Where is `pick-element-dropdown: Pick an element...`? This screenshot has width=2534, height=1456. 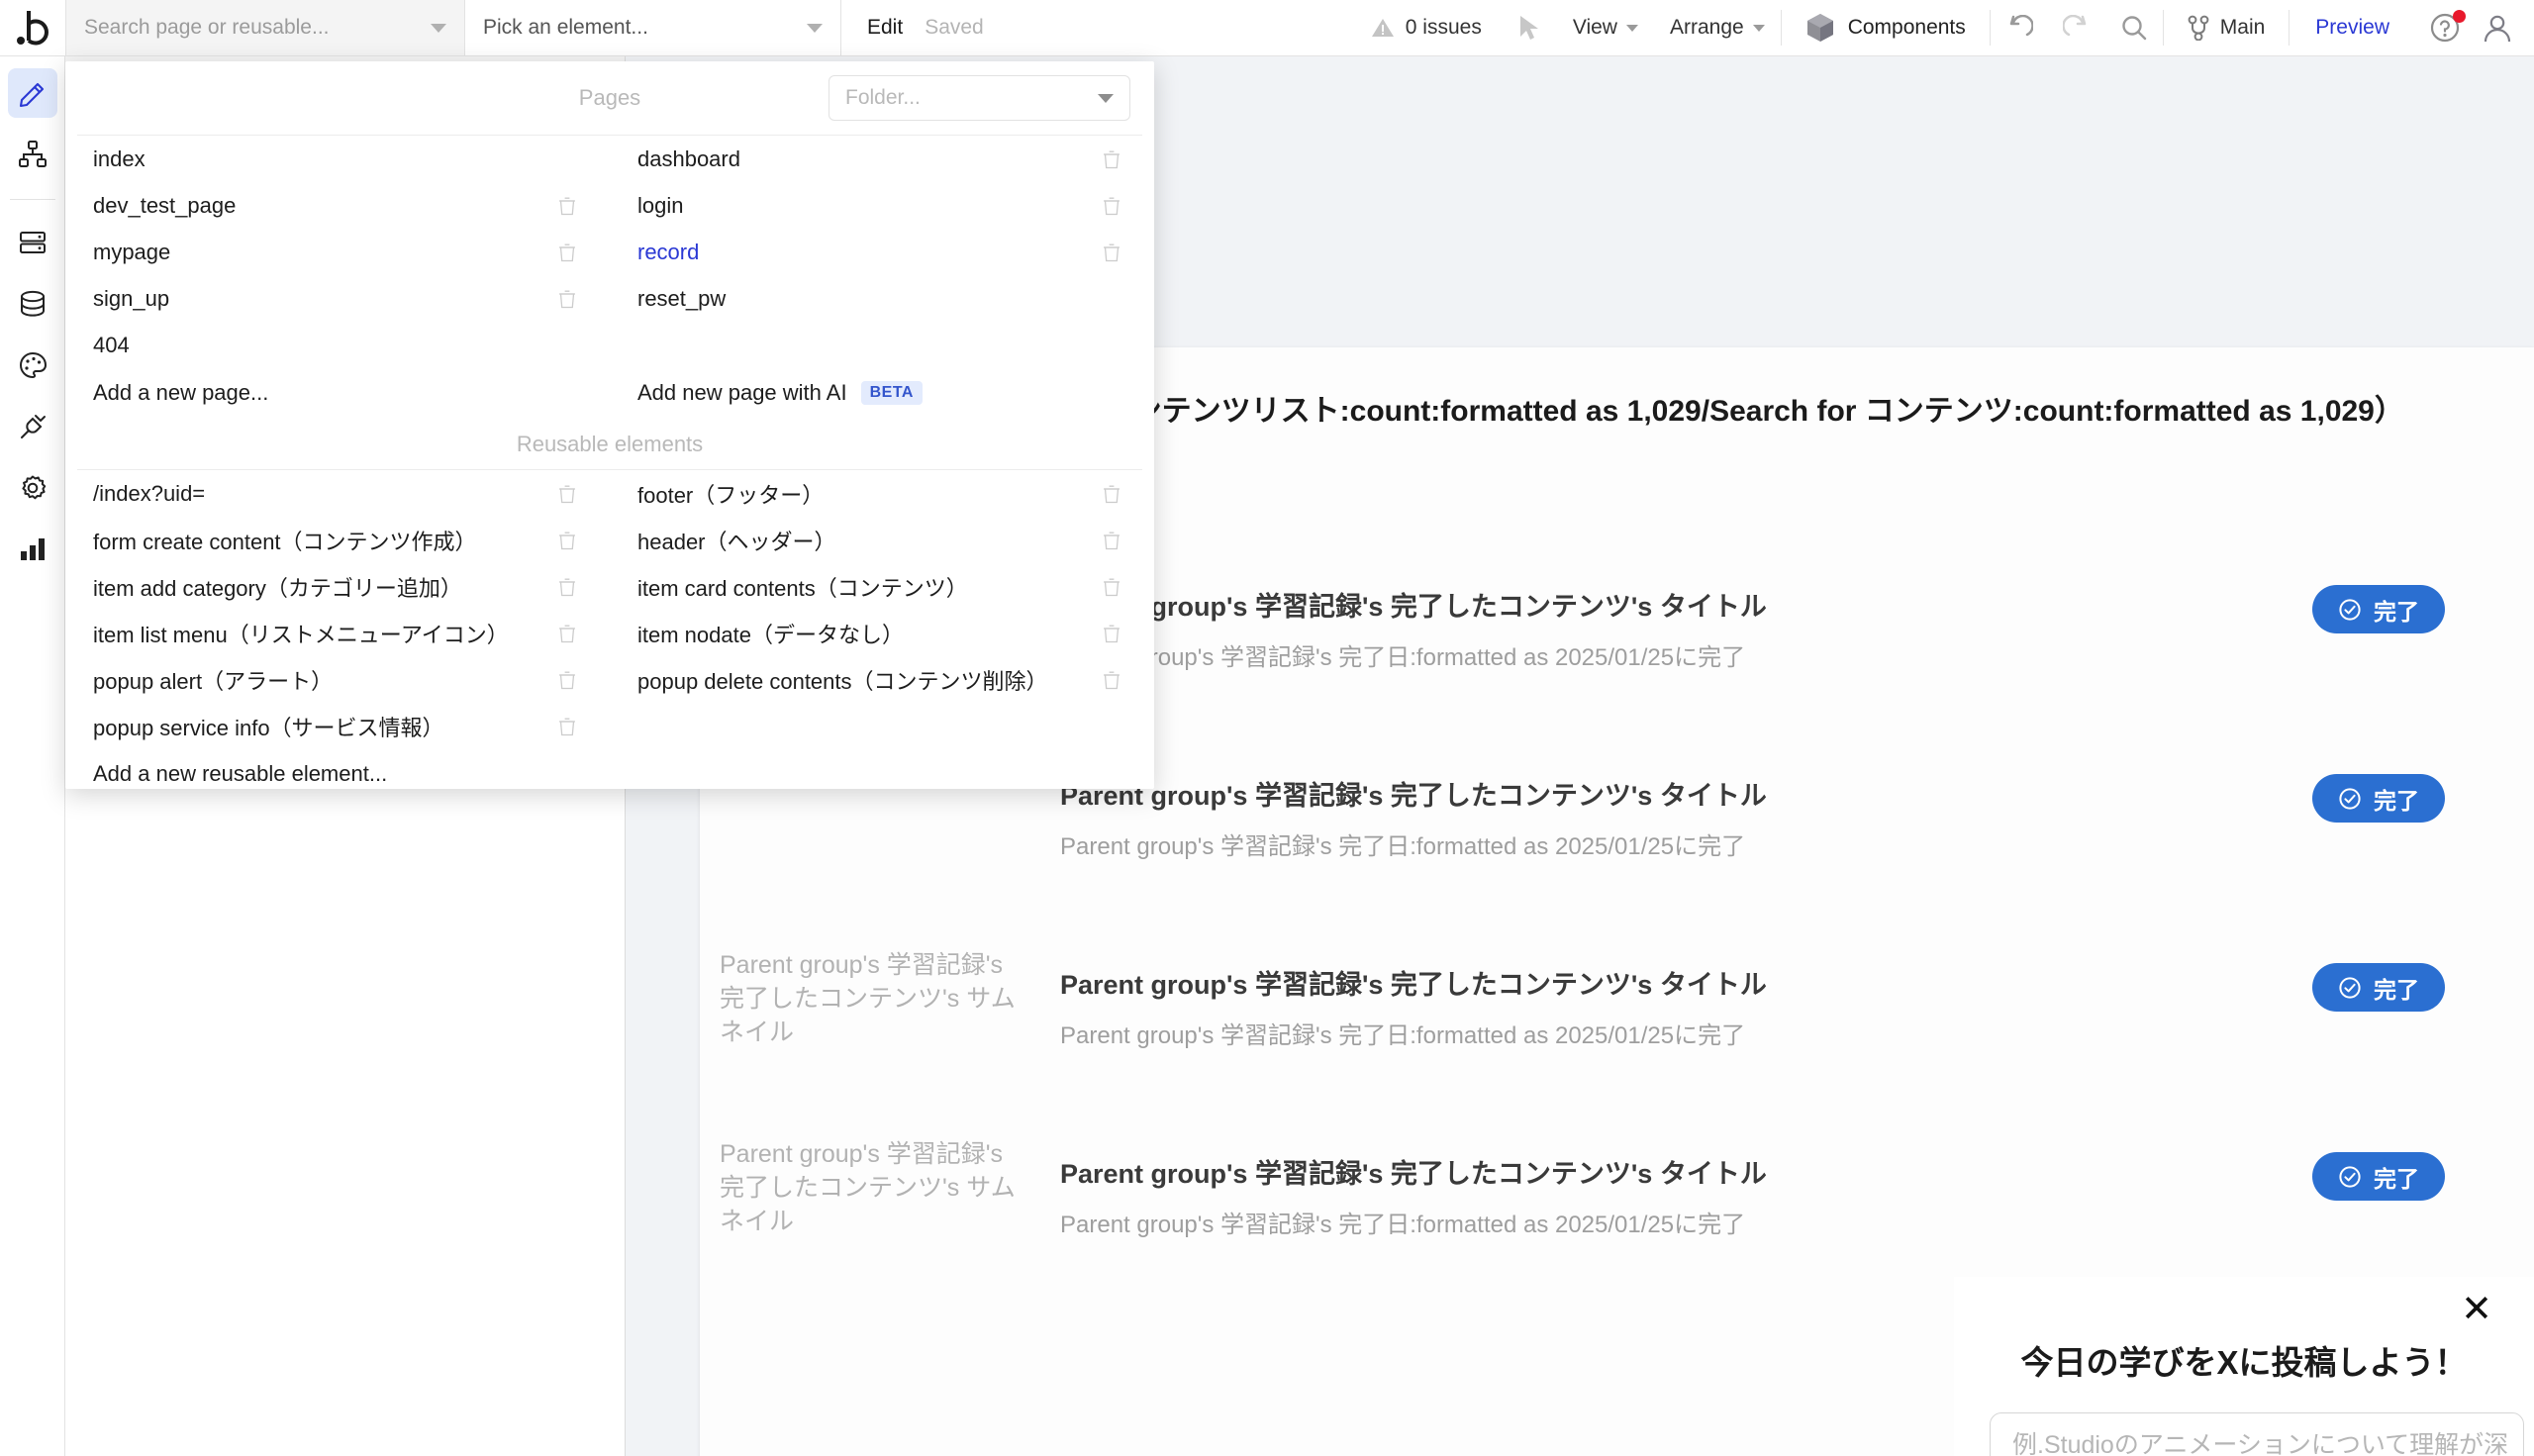
pick-element-dropdown: Pick an element... is located at coordinates (653, 27).